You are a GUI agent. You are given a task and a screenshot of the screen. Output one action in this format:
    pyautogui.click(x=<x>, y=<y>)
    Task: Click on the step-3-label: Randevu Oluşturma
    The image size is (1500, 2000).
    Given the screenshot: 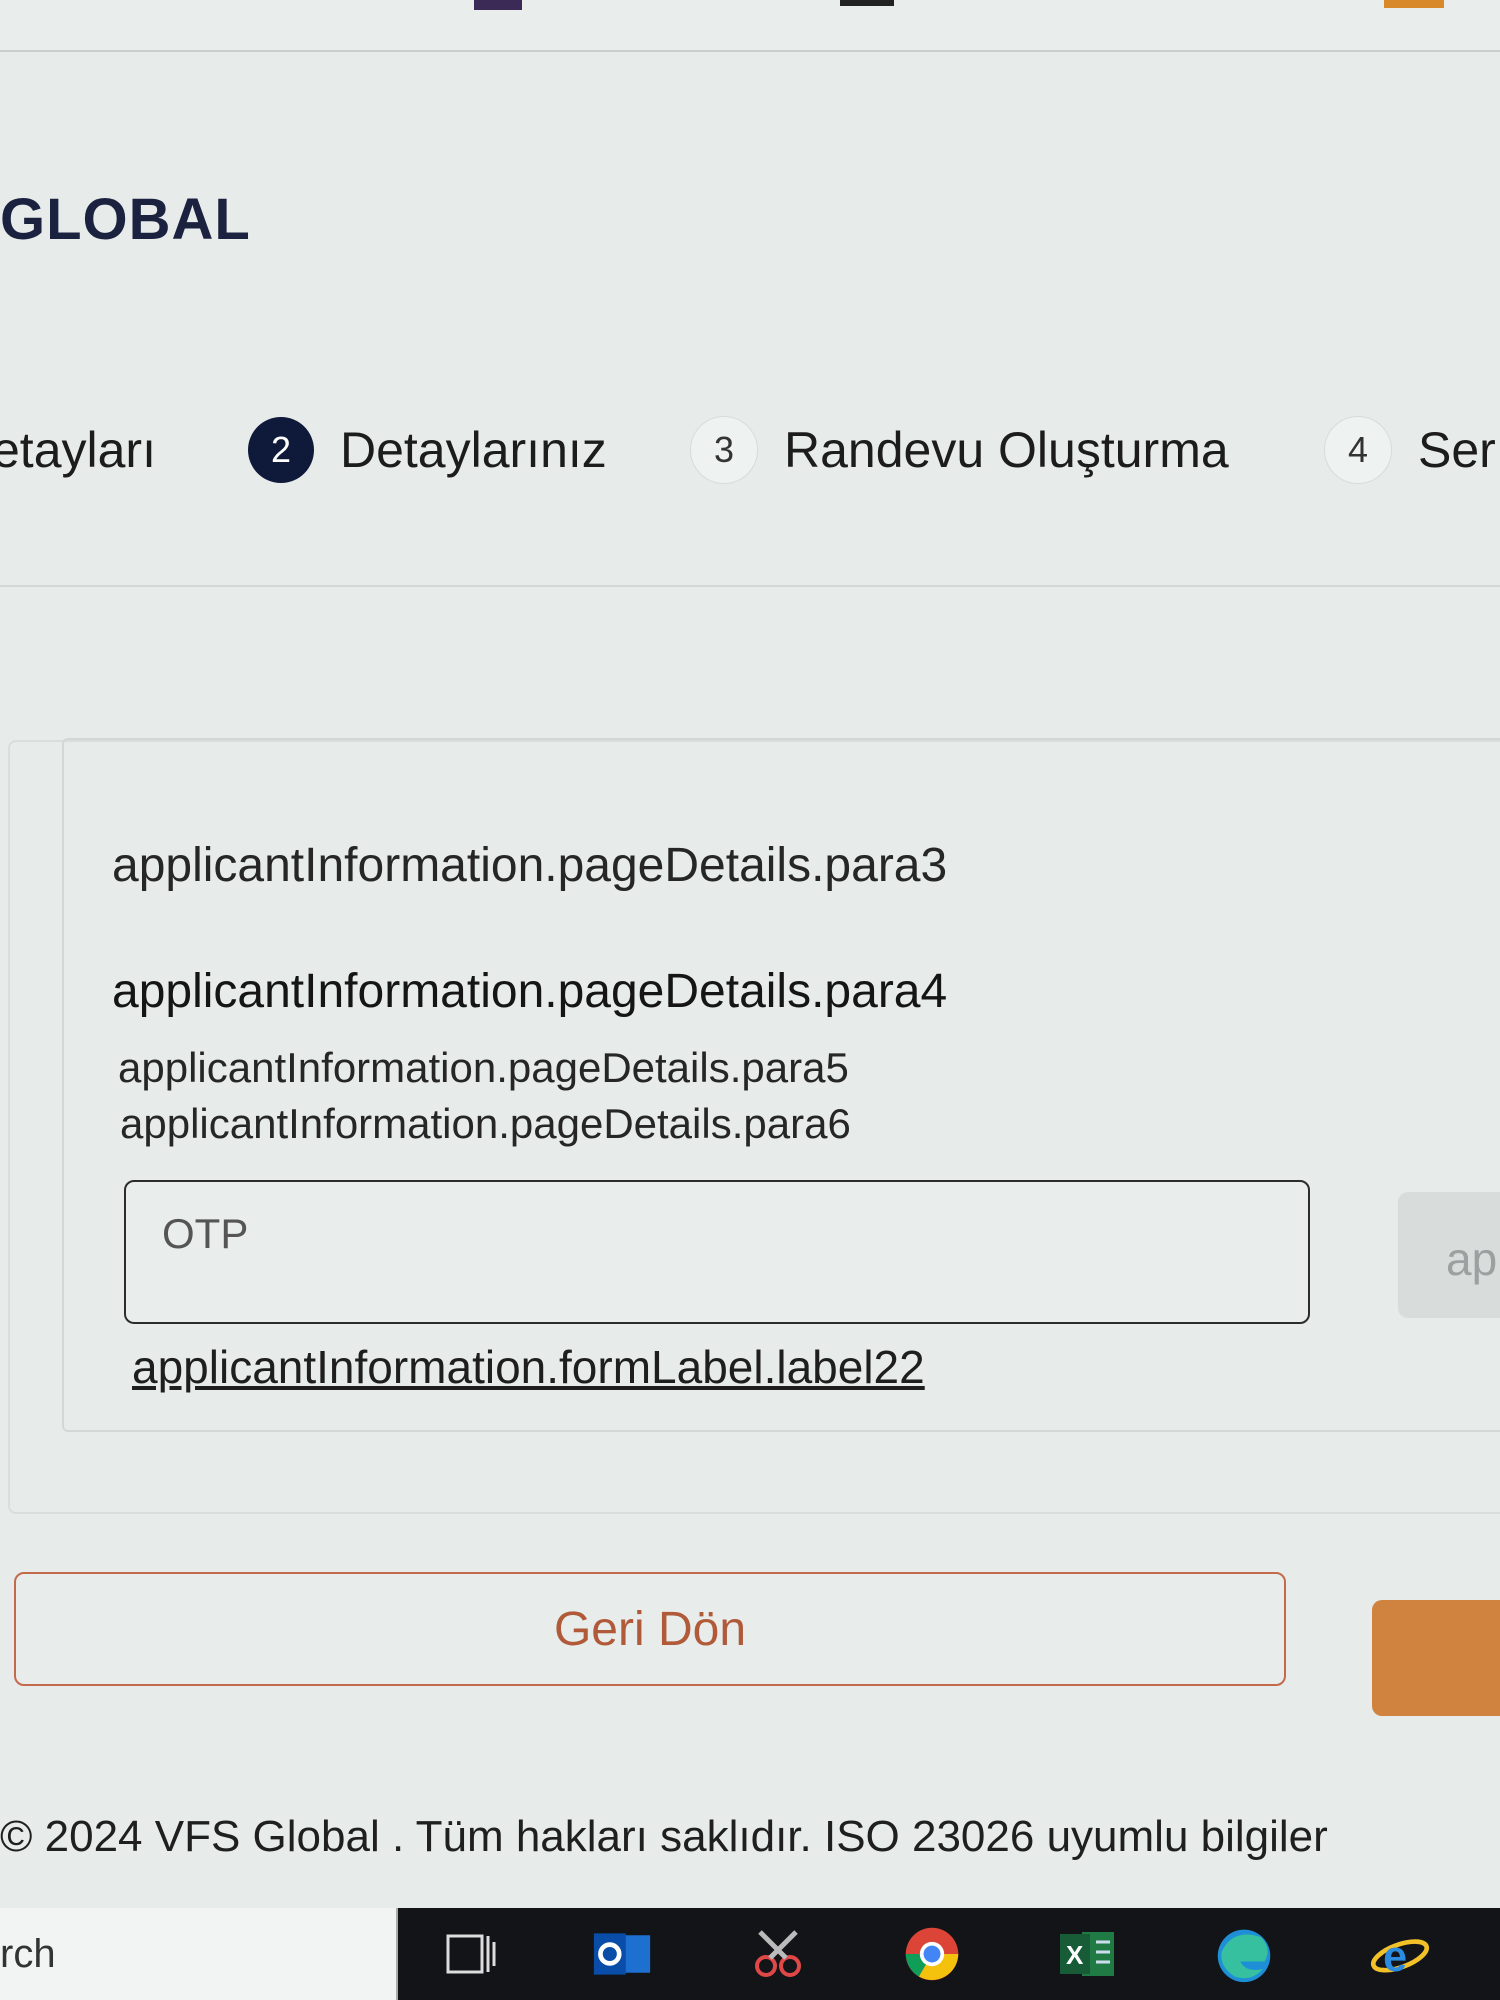 What is the action you would take?
    pyautogui.click(x=1006, y=450)
    